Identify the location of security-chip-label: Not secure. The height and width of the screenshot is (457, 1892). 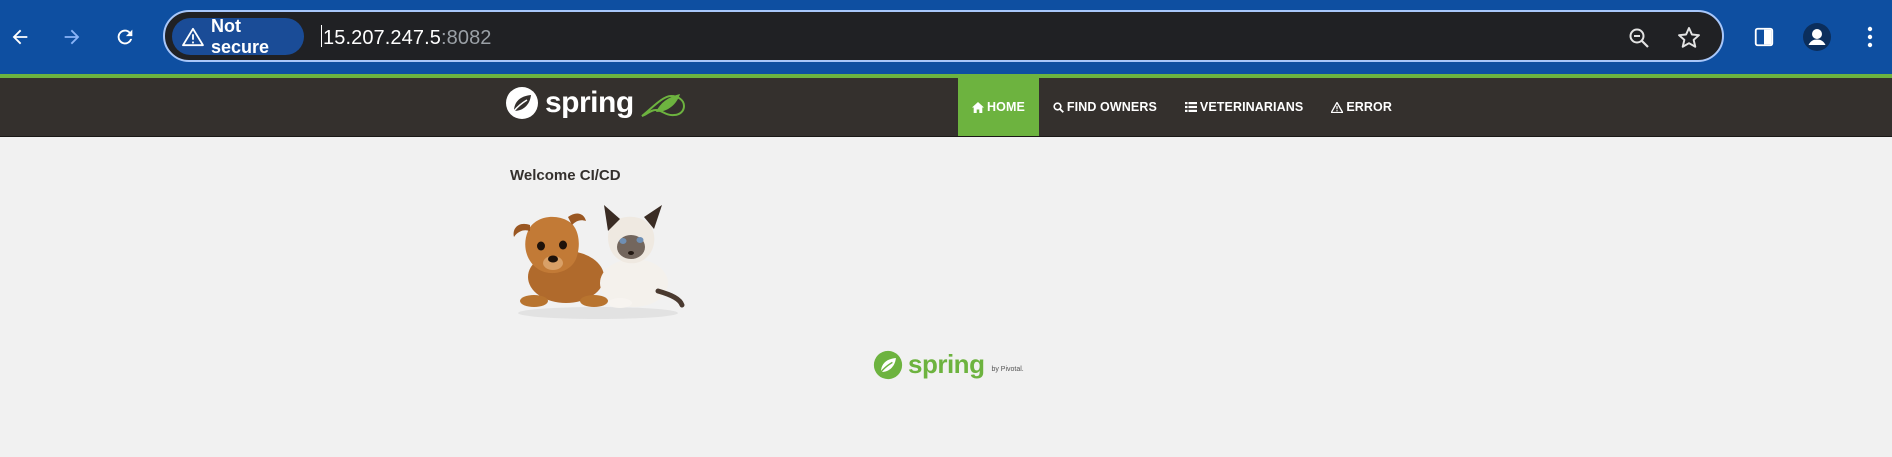
(240, 36).